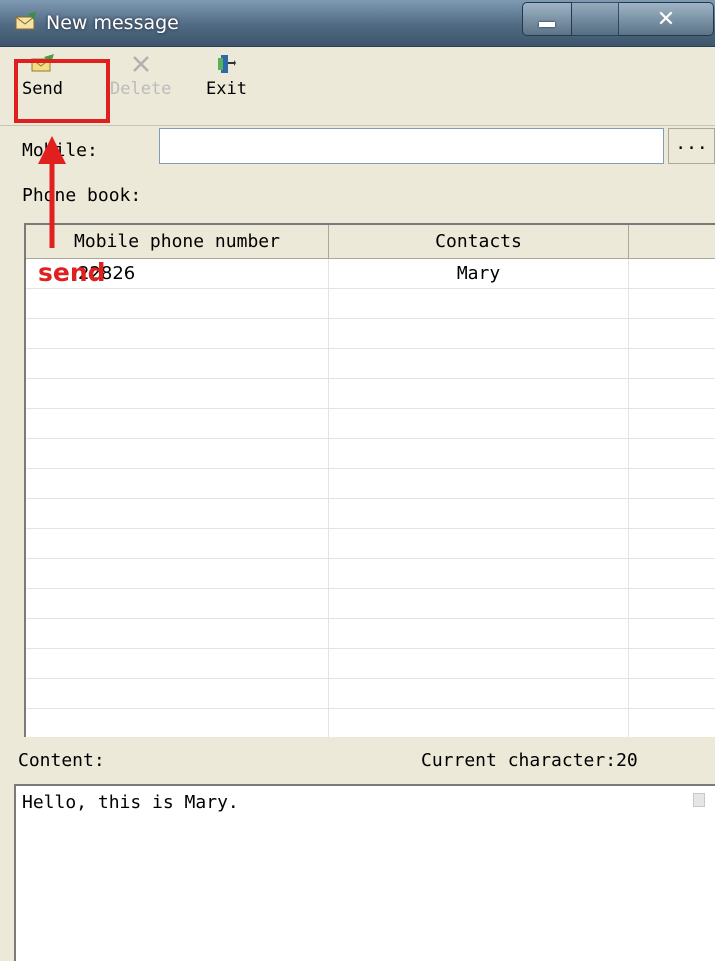 Image resolution: width=715 pixels, height=961 pixels. What do you see at coordinates (61, 760) in the screenshot?
I see `content-label: Content:` at bounding box center [61, 760].